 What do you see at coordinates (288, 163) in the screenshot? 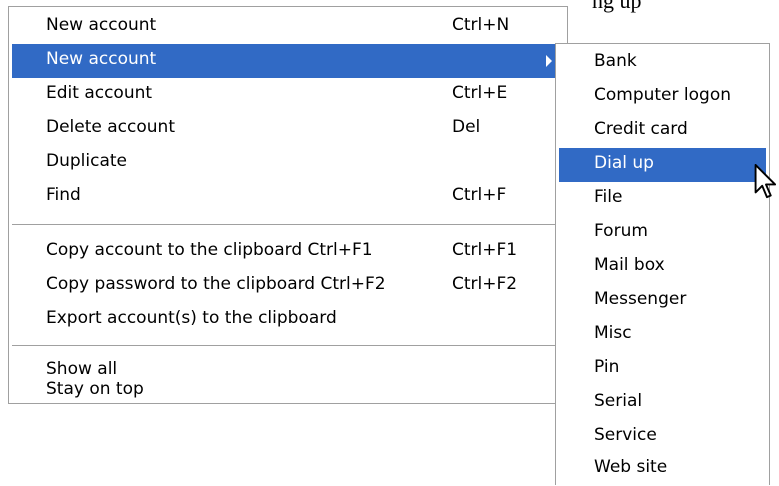
I see `menu-item-duplicate: Duplicate` at bounding box center [288, 163].